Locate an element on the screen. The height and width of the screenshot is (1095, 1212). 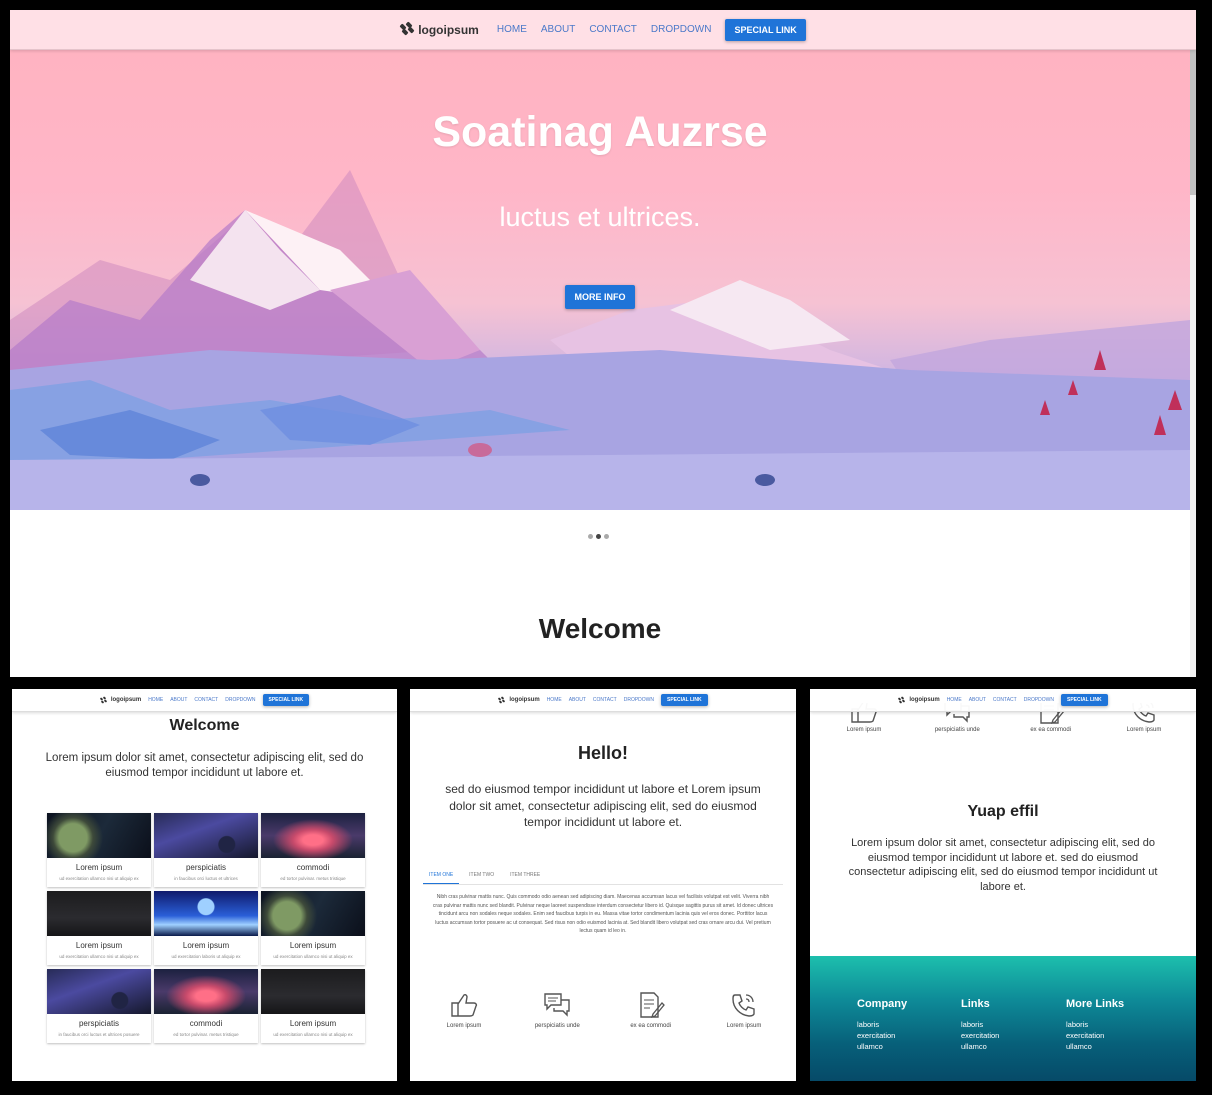
feature-label: perspiciatis unde is located at coordinates (957, 730).